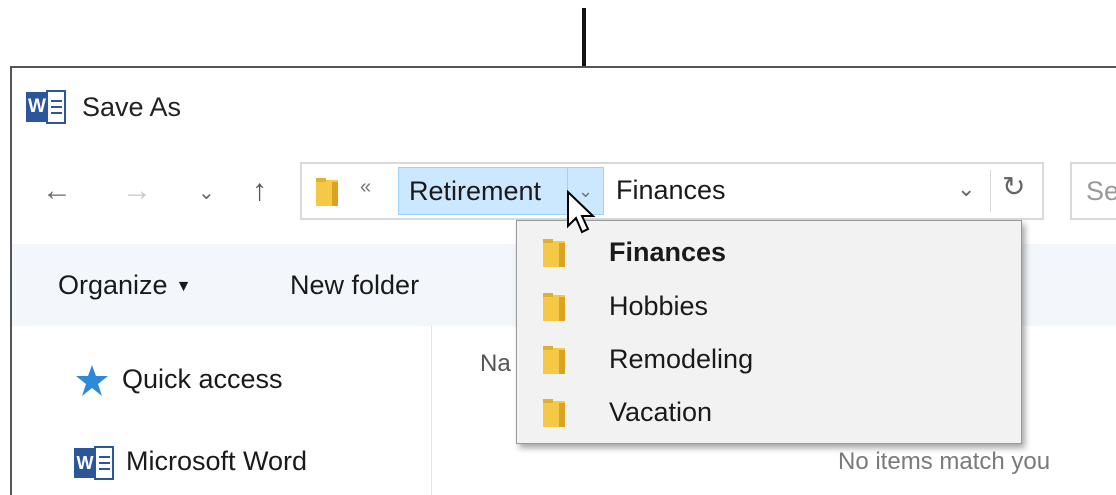 Image resolution: width=1116 pixels, height=495 pixels. I want to click on menu-item-label: Hobbies, so click(659, 306).